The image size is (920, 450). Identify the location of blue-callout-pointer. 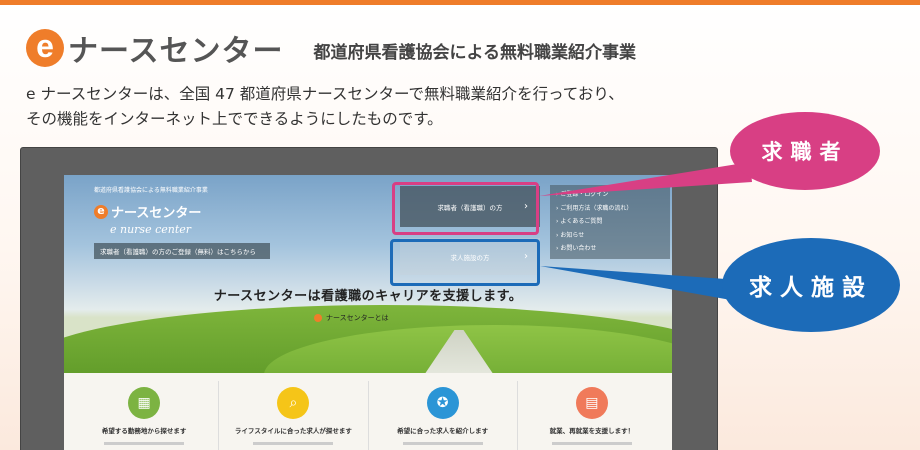
(641, 284).